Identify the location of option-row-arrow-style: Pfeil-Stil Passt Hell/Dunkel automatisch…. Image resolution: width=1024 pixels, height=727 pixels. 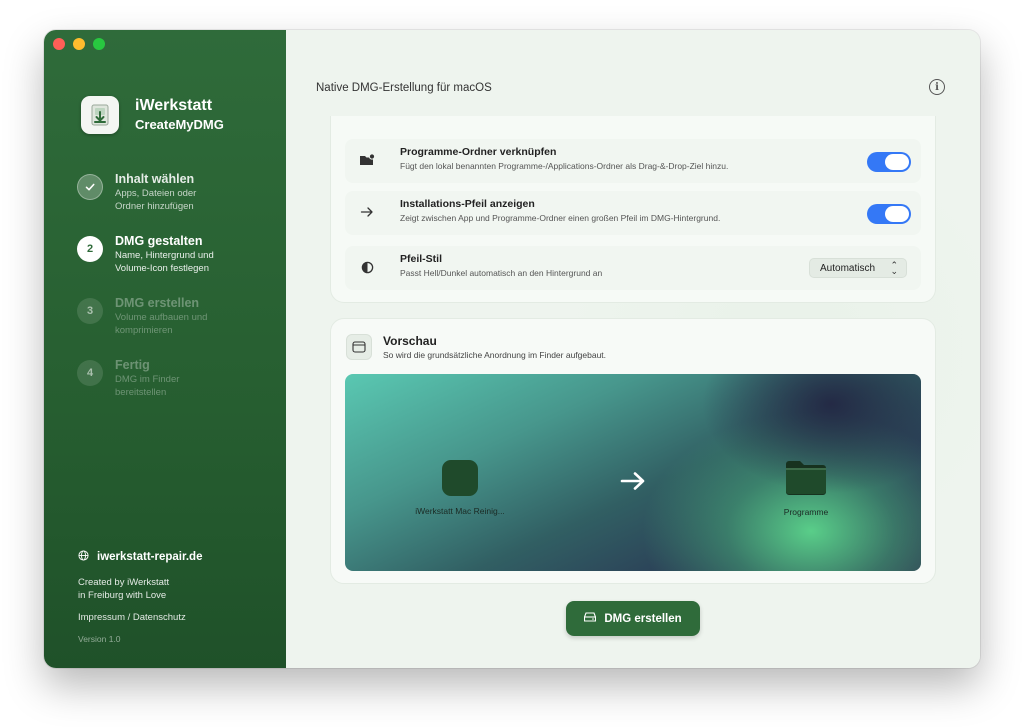
(633, 268).